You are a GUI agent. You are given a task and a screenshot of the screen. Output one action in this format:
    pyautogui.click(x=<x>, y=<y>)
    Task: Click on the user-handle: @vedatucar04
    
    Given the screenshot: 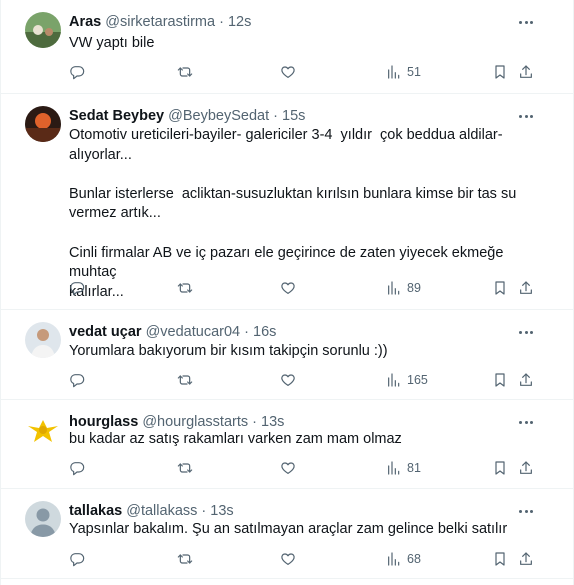 What is the action you would take?
    pyautogui.click(x=193, y=332)
    